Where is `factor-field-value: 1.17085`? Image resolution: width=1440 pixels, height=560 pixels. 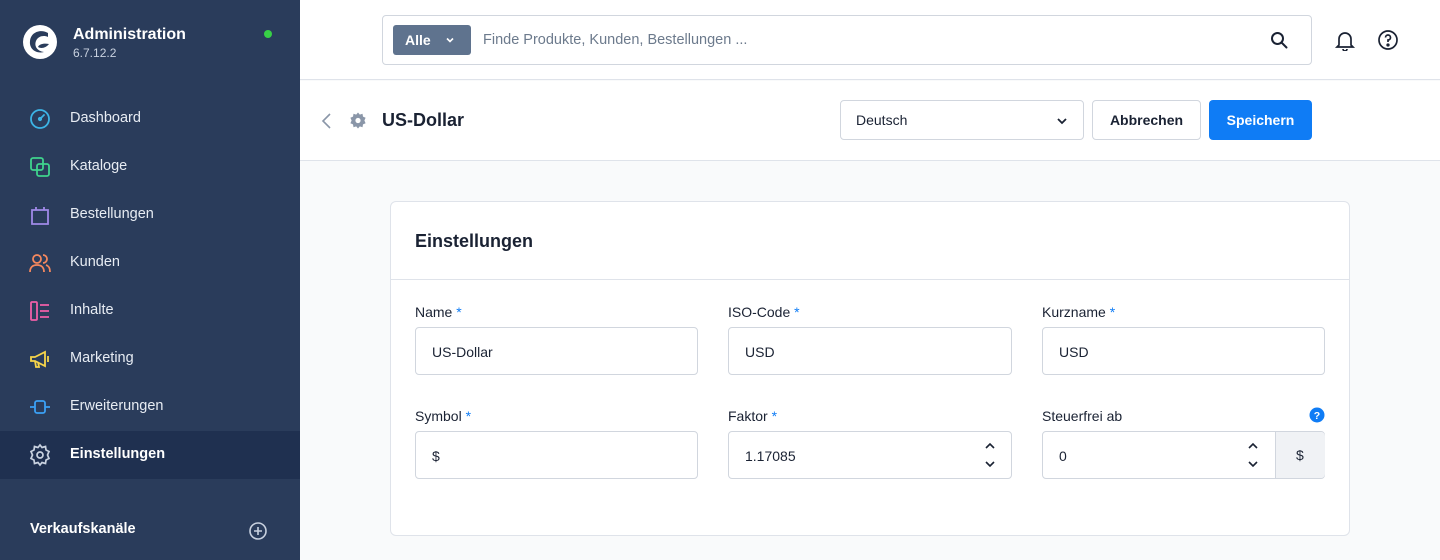
factor-field-value: 1.17085 is located at coordinates (770, 456).